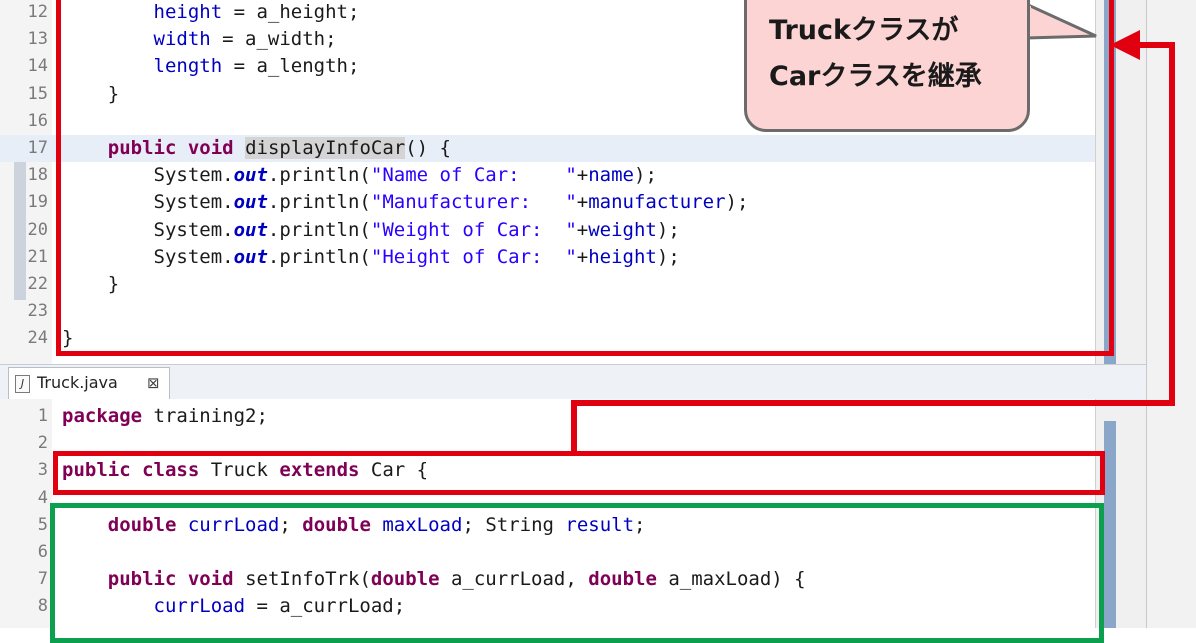 The height and width of the screenshot is (643, 1196). Describe the element at coordinates (37, 148) in the screenshot. I see `line-number: 17` at that location.